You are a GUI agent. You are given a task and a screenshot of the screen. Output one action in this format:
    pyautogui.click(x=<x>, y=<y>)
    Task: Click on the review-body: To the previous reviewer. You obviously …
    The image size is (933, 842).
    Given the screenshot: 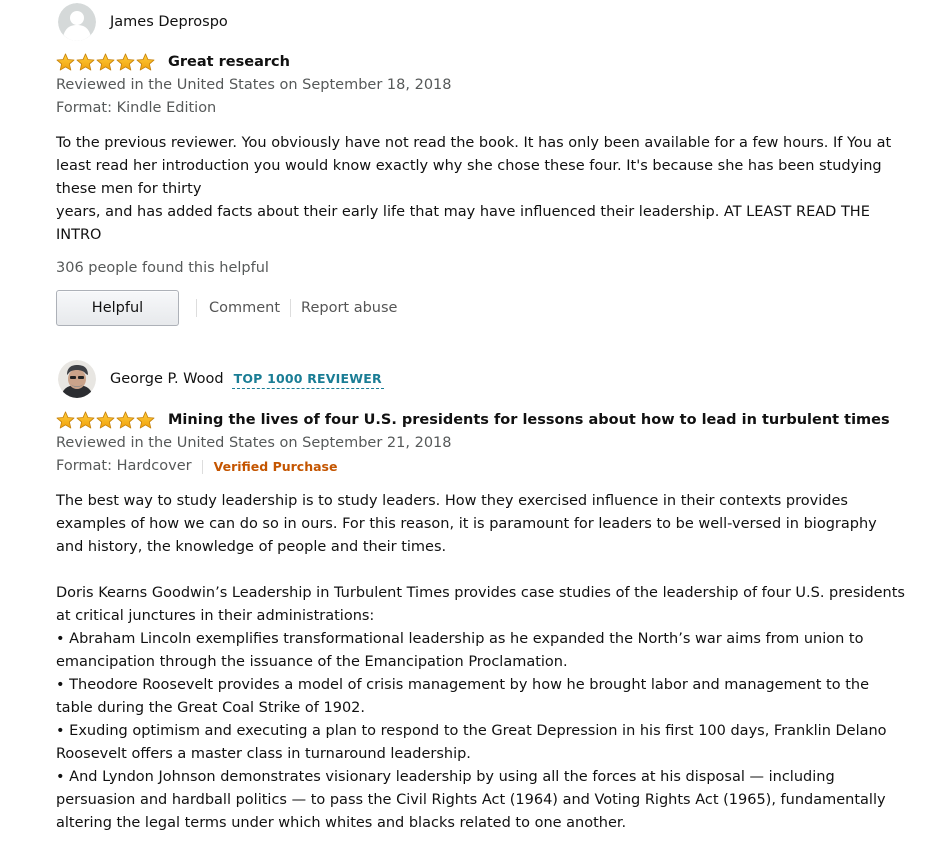 What is the action you would take?
    pyautogui.click(x=481, y=189)
    